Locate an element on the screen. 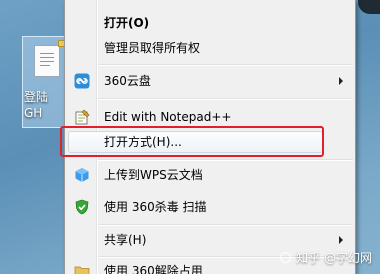  text-file-icon is located at coordinates (47, 61).